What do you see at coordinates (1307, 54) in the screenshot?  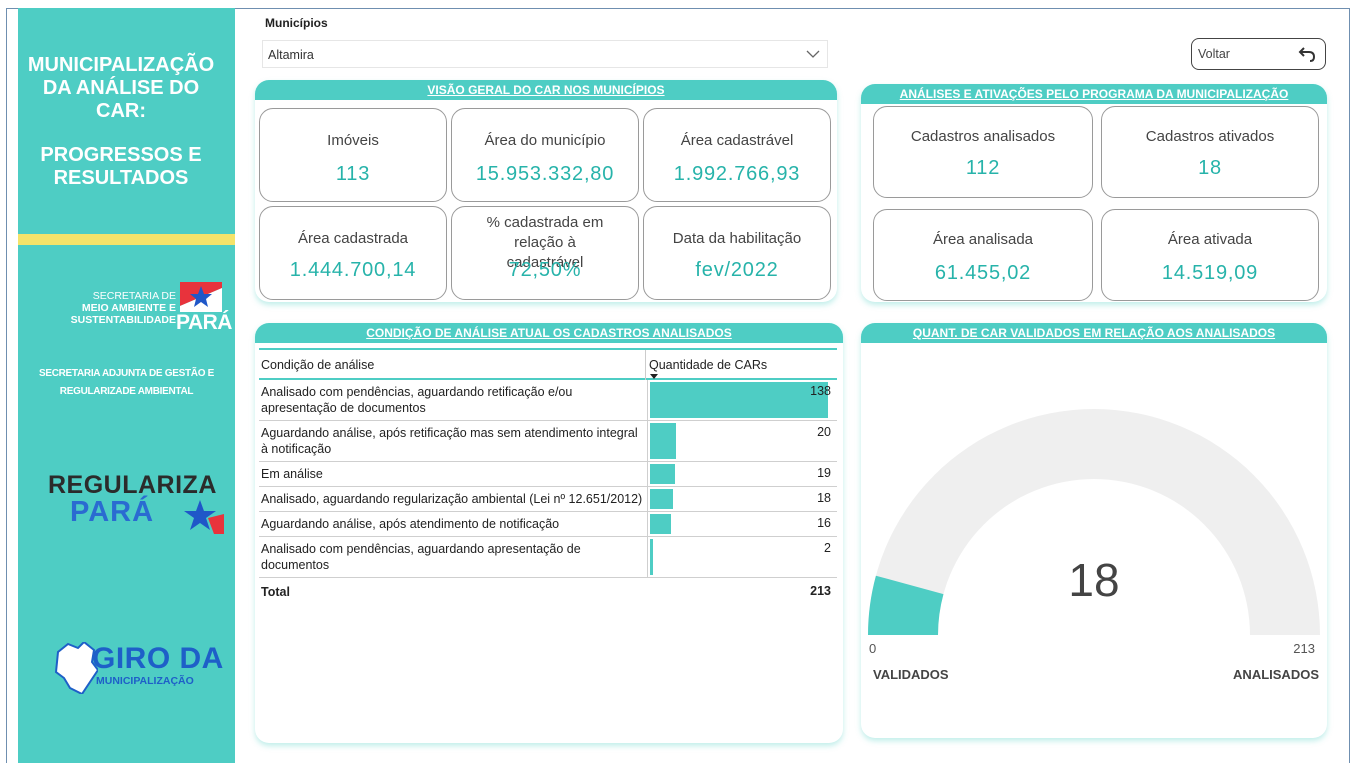 I see `back-arrow-icon` at bounding box center [1307, 54].